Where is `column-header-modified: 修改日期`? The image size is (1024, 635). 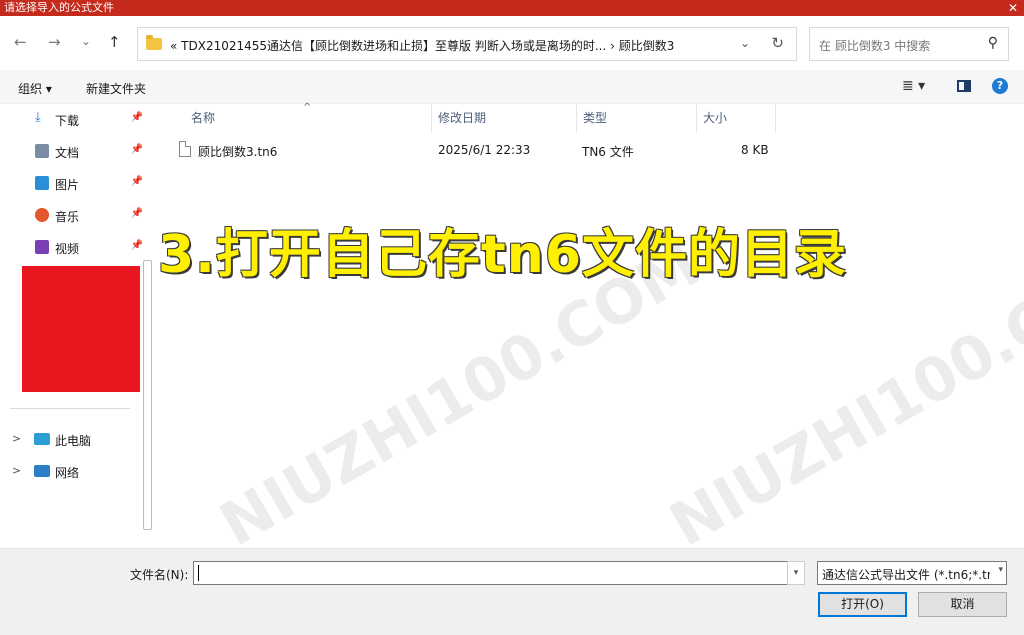 column-header-modified: 修改日期 is located at coordinates (462, 118).